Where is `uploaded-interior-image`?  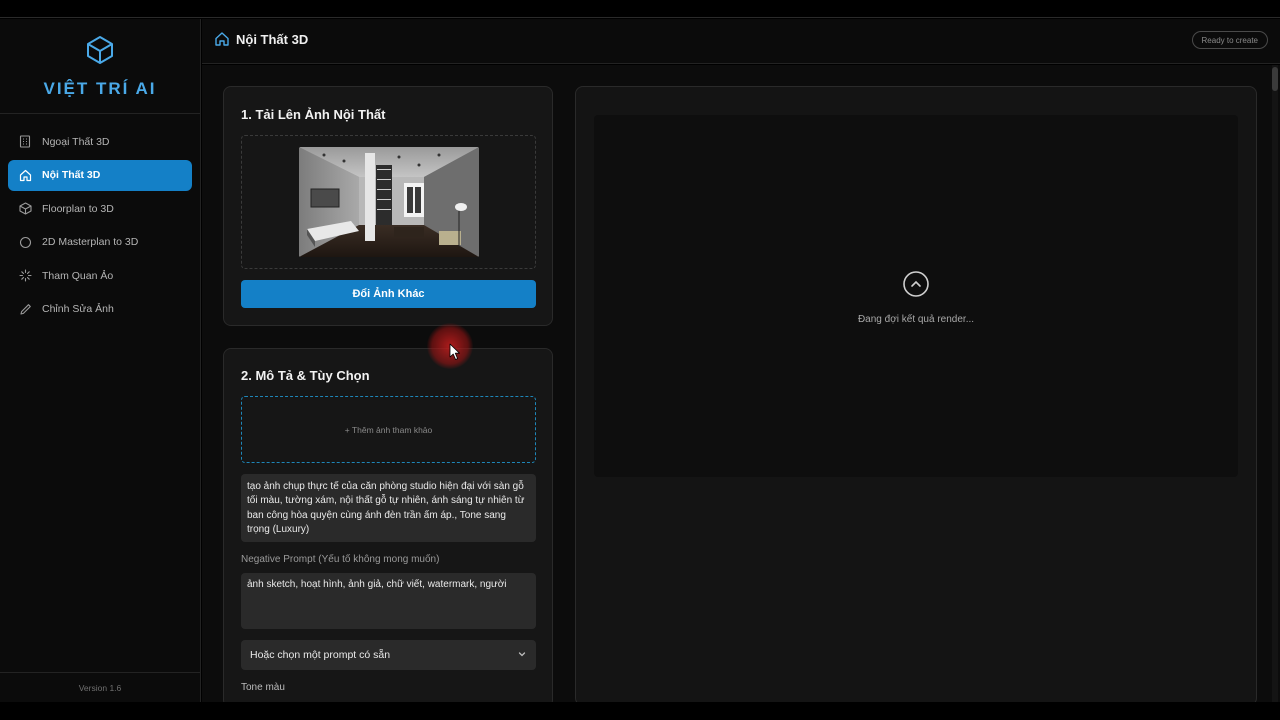
uploaded-interior-image is located at coordinates (389, 202).